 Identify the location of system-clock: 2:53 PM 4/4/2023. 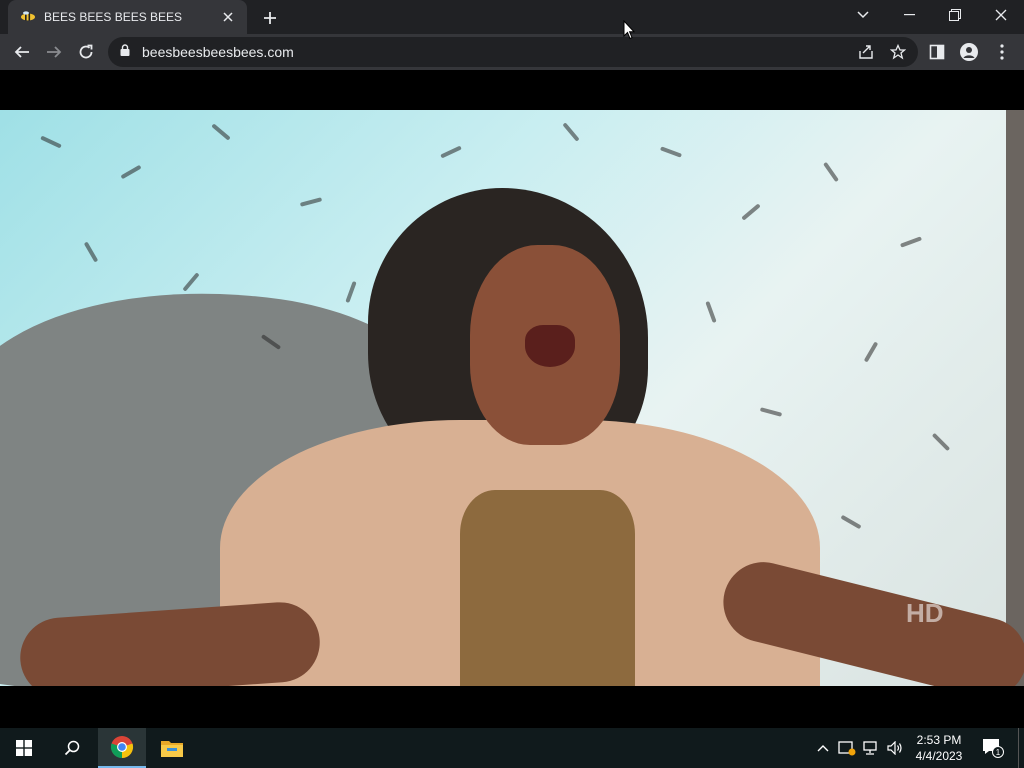
(939, 748).